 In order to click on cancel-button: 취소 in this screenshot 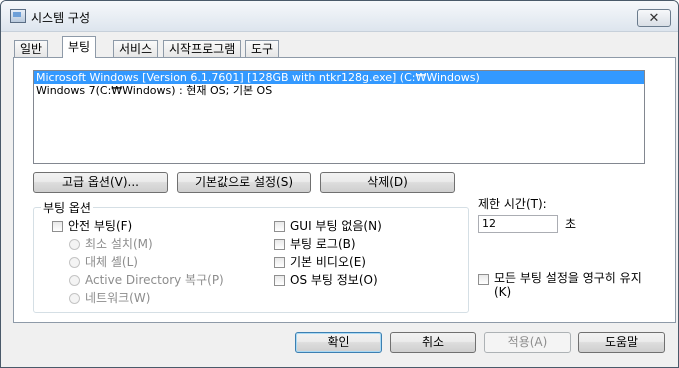, I will do `click(433, 342)`.